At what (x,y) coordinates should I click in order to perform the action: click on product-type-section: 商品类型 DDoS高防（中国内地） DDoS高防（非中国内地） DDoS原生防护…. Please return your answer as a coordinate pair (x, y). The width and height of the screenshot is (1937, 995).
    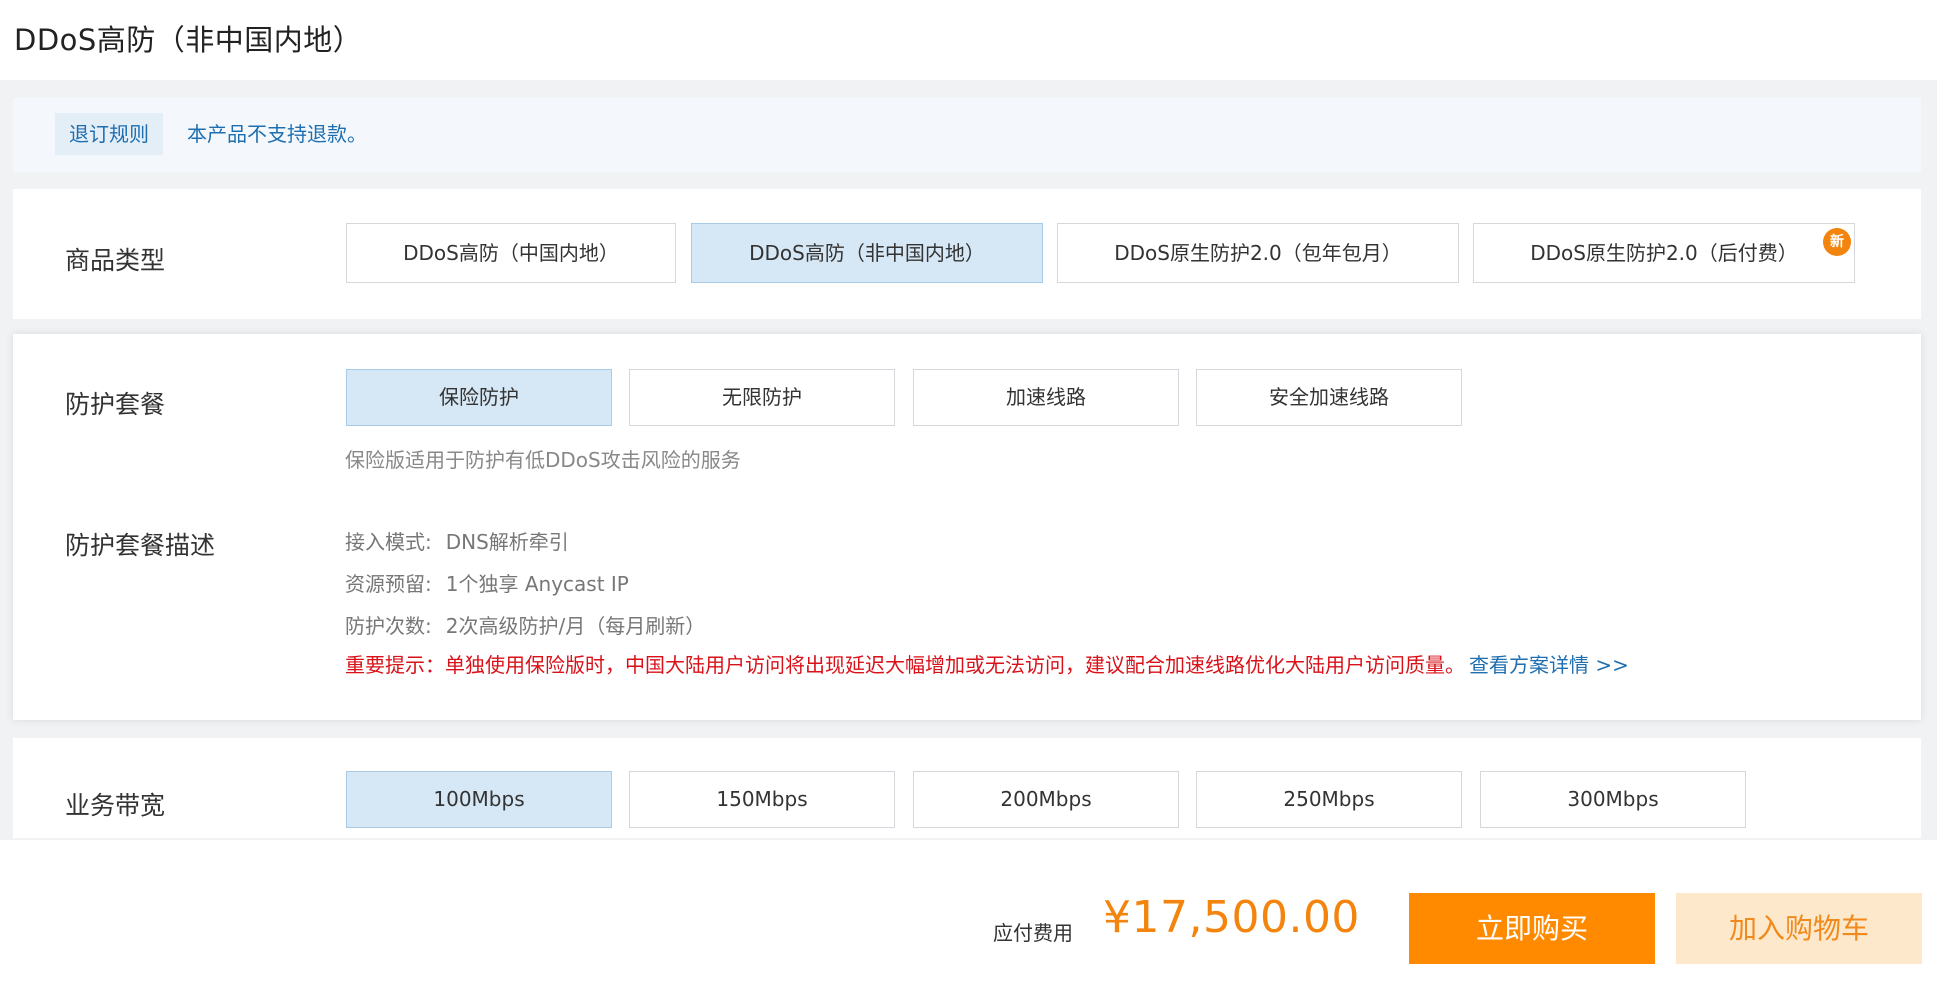
    Looking at the image, I should click on (967, 254).